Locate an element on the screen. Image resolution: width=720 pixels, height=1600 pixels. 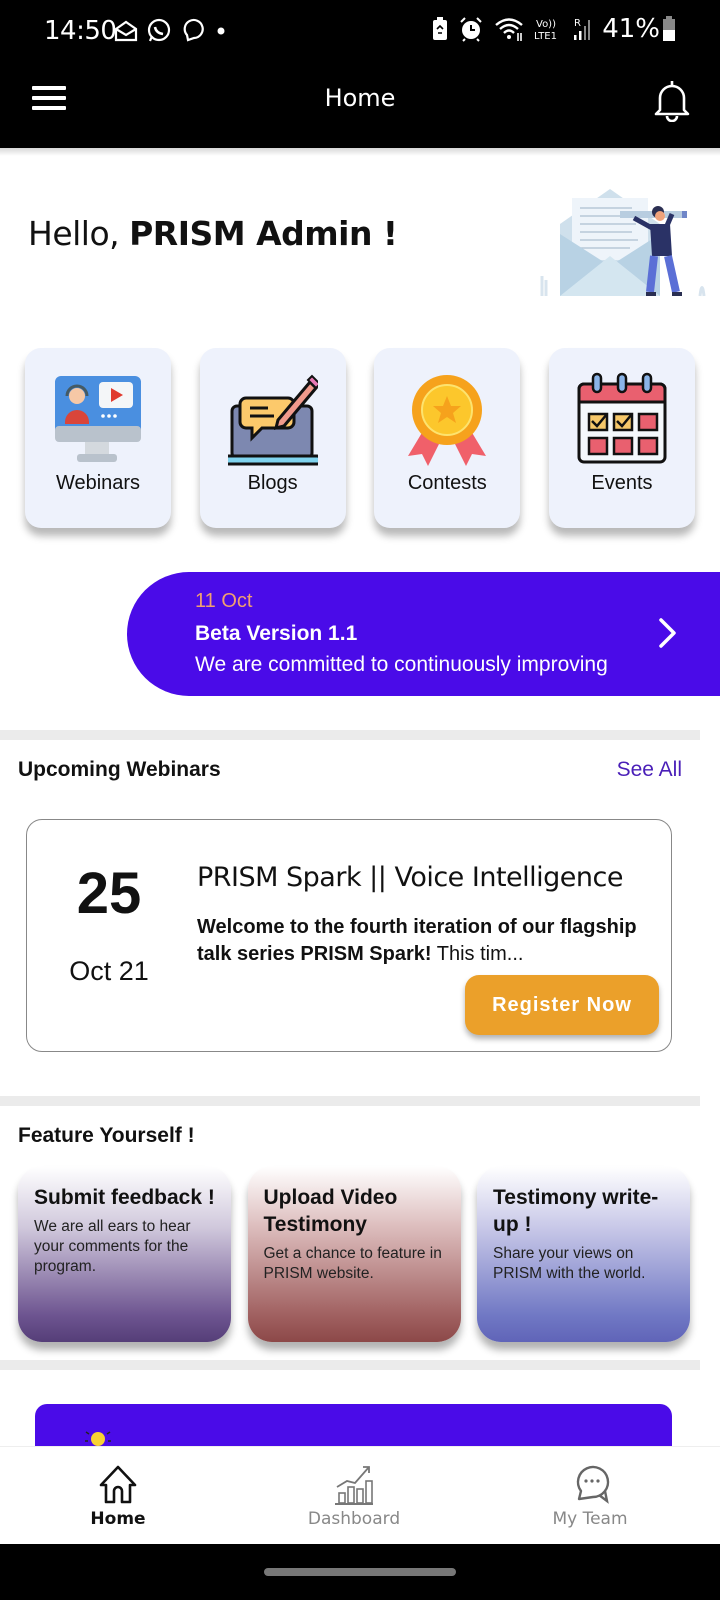
home-icon is located at coordinates (118, 1484).